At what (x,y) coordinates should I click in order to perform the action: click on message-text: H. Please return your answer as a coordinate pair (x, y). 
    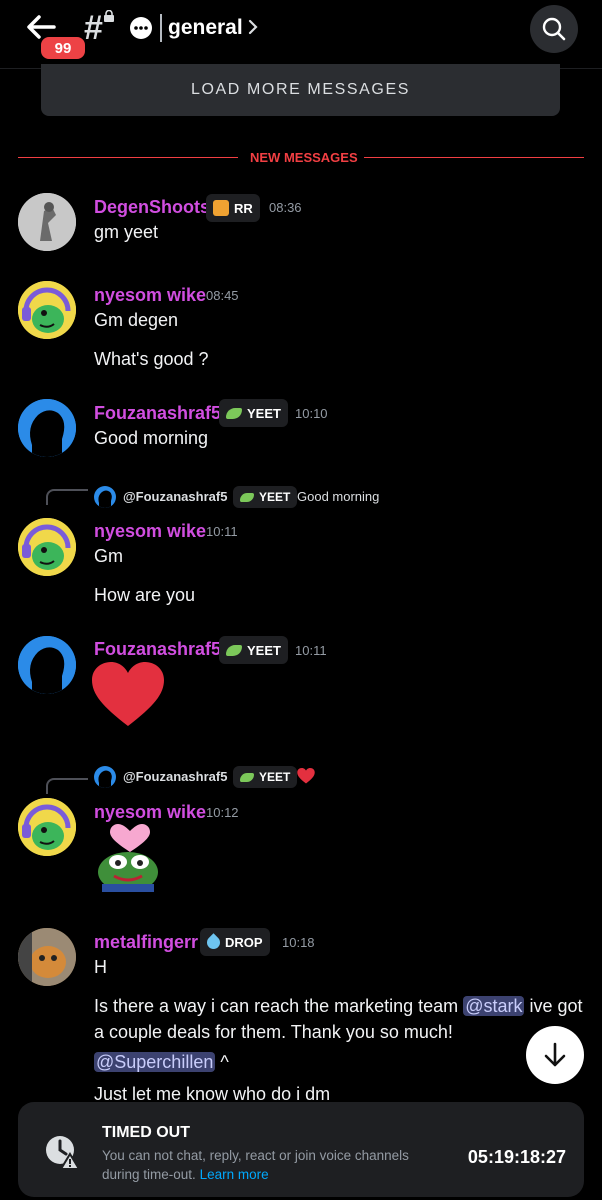
    Looking at the image, I should click on (100, 967).